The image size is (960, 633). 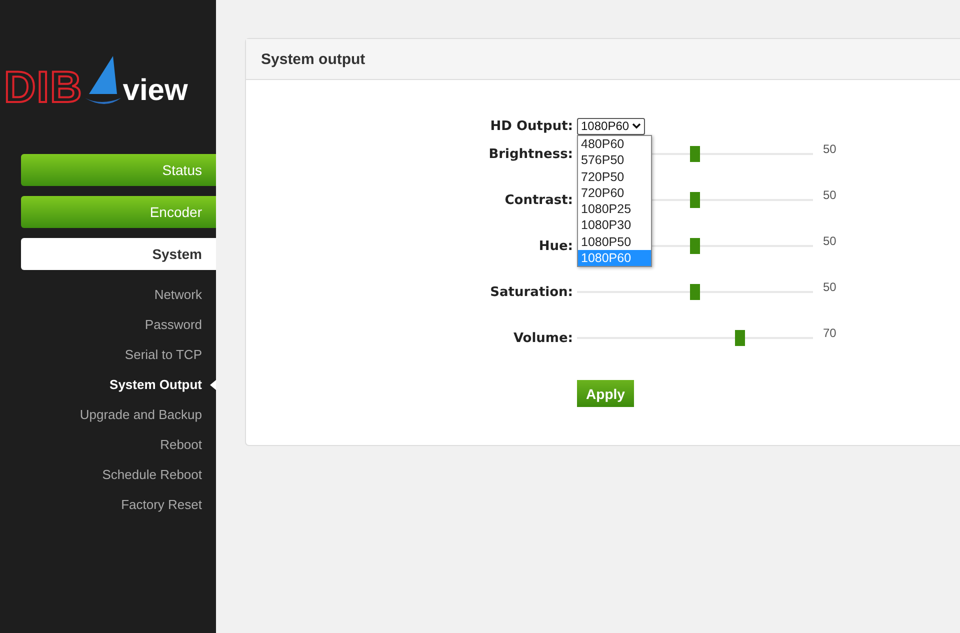 I want to click on logo-word: view, so click(x=155, y=91).